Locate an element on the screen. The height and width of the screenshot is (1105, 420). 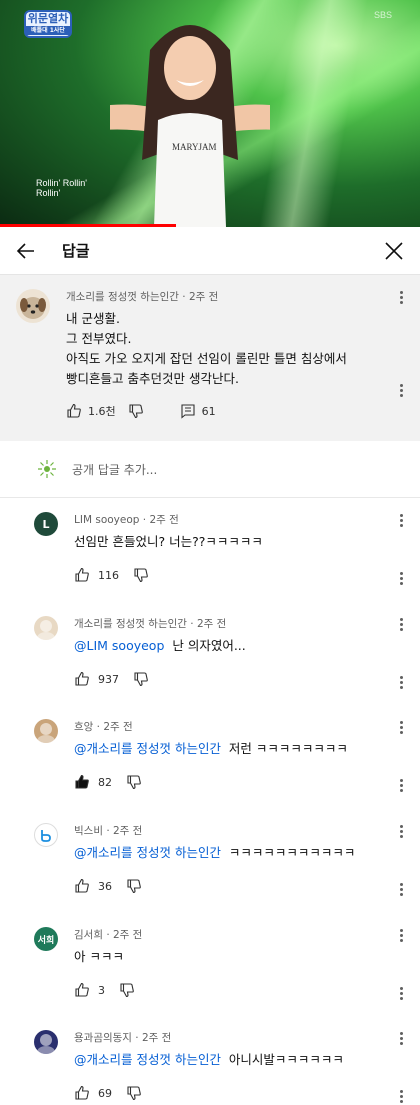
comment-author: 개소리를 정성껏 하는인간 is located at coordinates (122, 297).